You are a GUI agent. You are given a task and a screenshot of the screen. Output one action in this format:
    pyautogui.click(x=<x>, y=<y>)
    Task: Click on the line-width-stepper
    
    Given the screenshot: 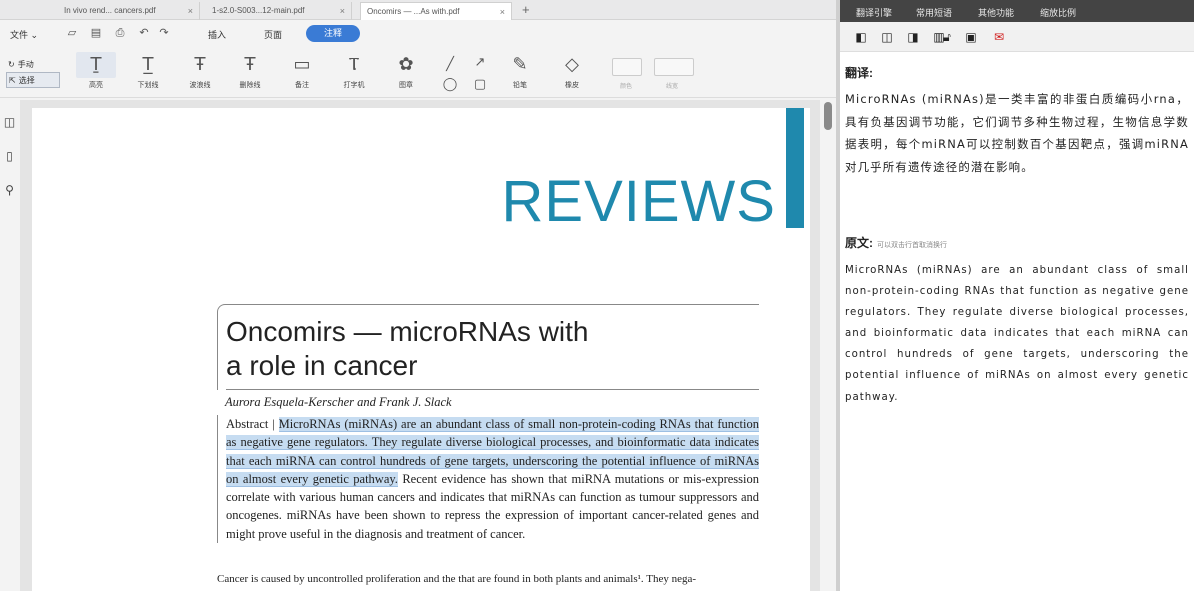 What is the action you would take?
    pyautogui.click(x=674, y=67)
    